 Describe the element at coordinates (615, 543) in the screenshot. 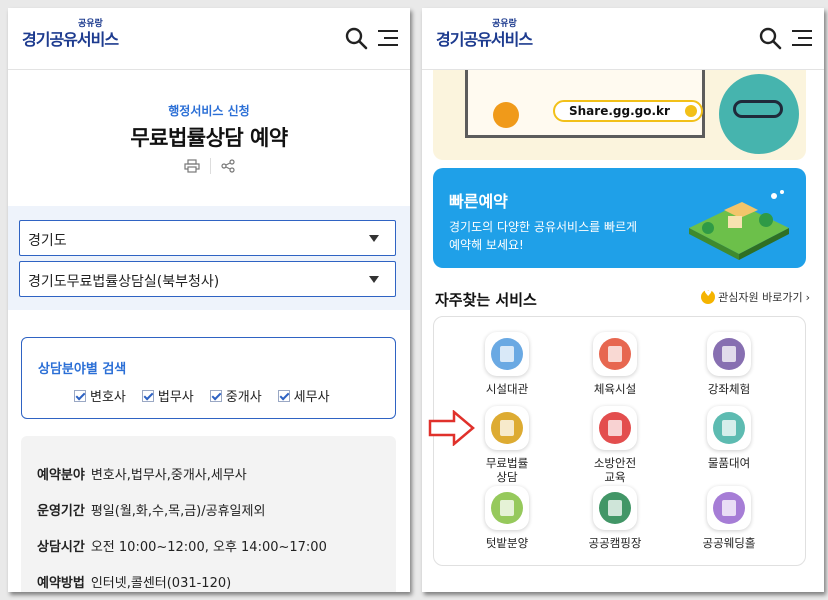

I see `service-label: 공공캠핑장` at that location.